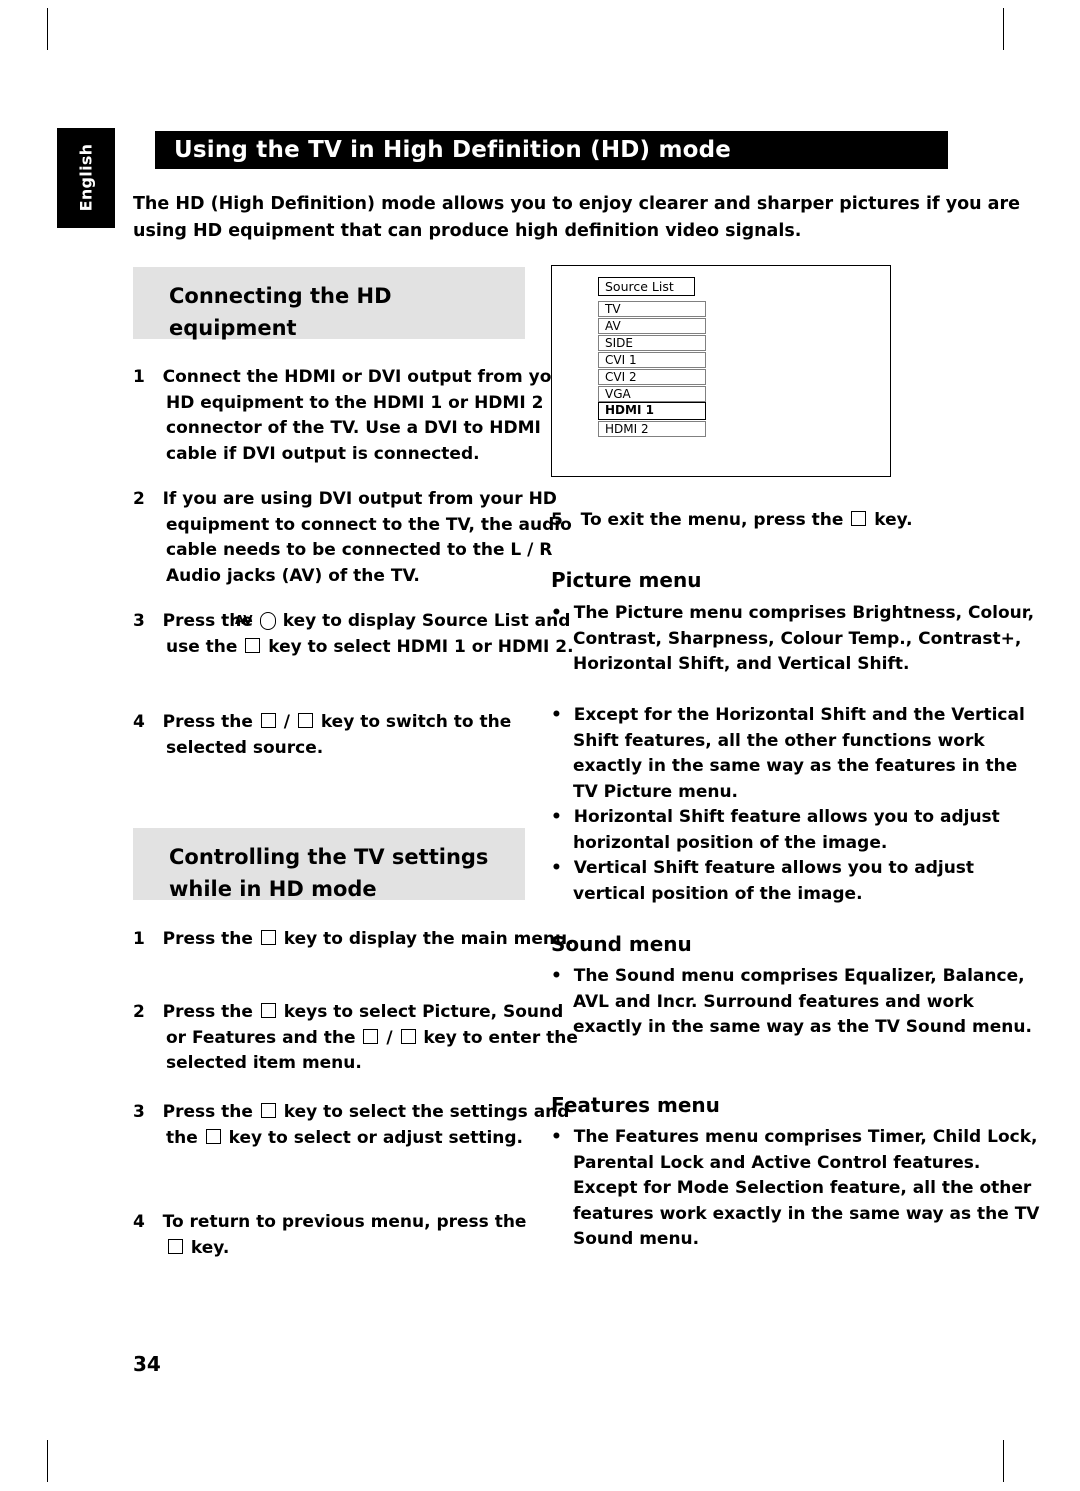  Describe the element at coordinates (389, 1037) in the screenshot. I see `control-step-2-sep: /` at that location.